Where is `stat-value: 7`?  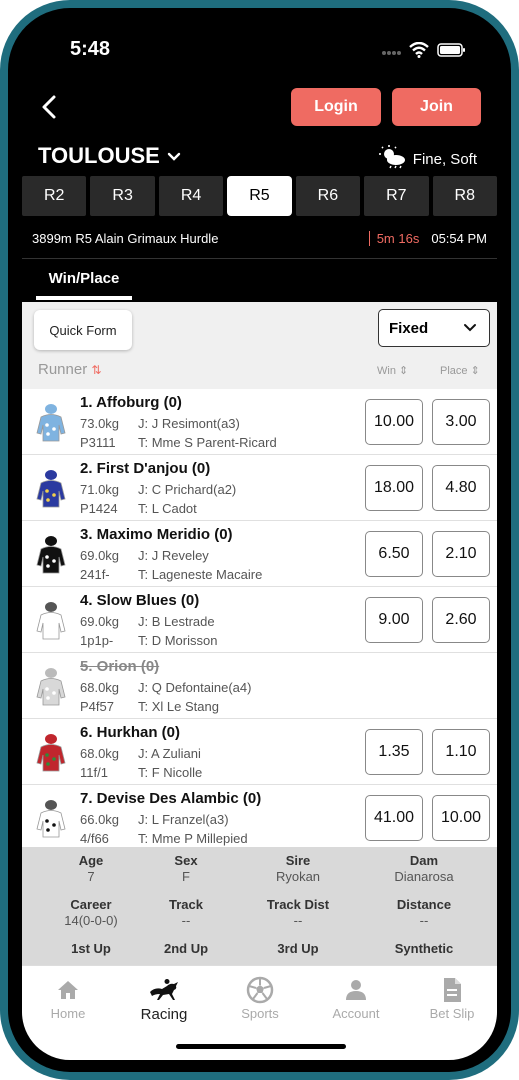
stat-value: 7 is located at coordinates (91, 876).